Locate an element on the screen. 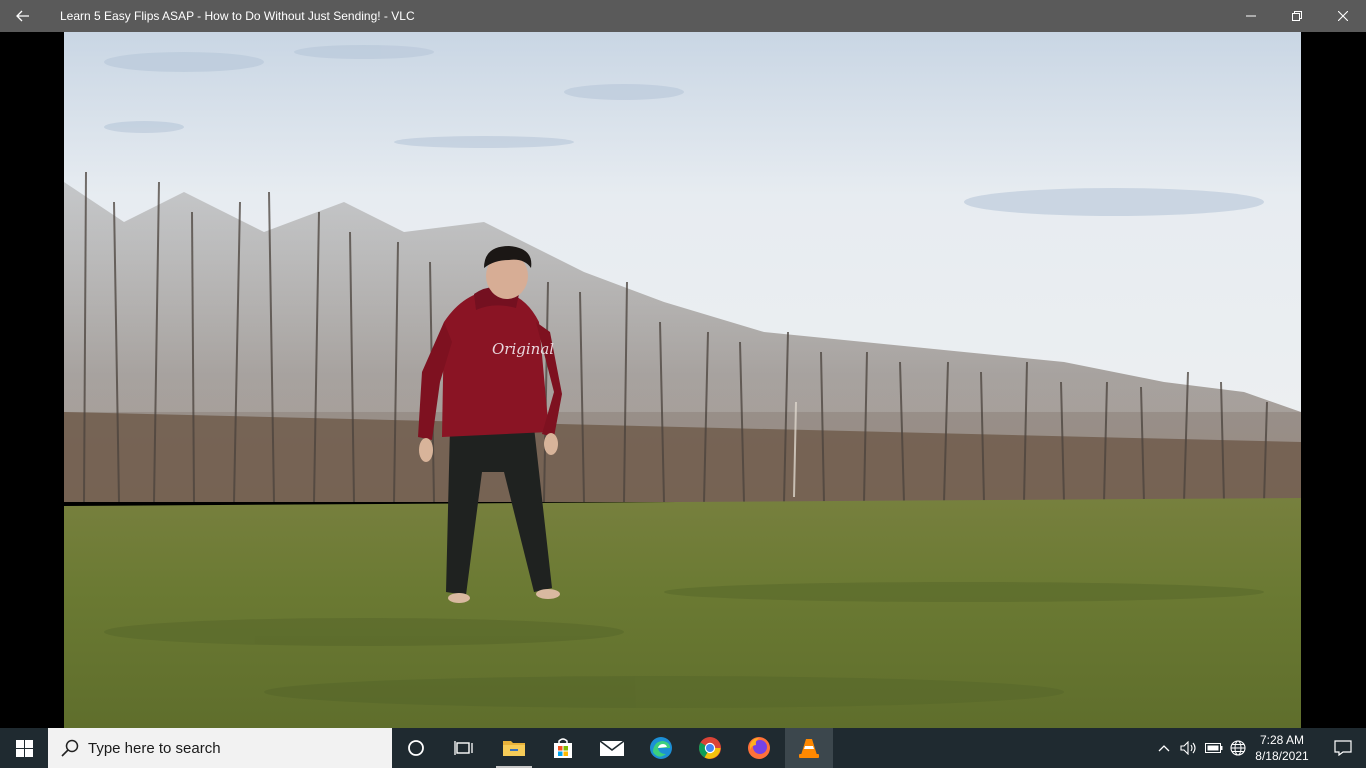 The image size is (1366, 768). volume-icon is located at coordinates (1188, 748).